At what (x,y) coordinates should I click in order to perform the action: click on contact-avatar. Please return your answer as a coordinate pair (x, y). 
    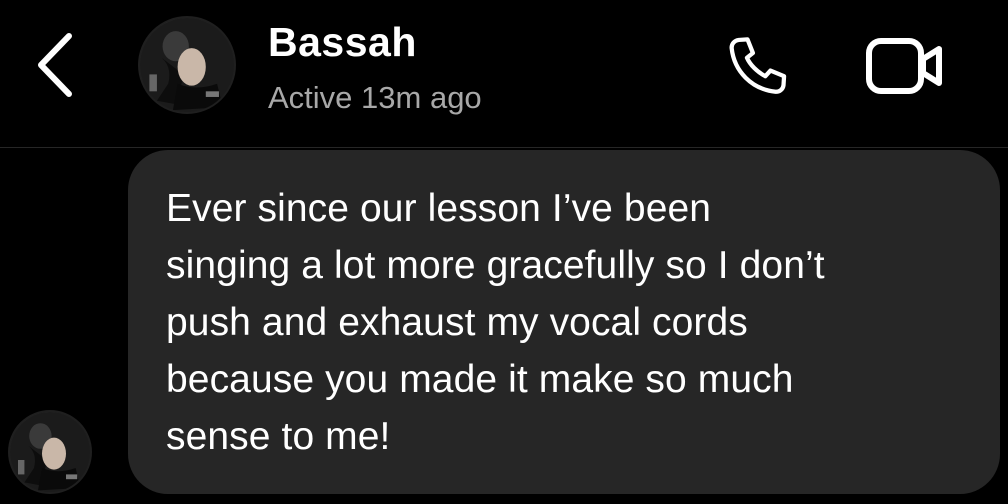
    Looking at the image, I should click on (187, 65).